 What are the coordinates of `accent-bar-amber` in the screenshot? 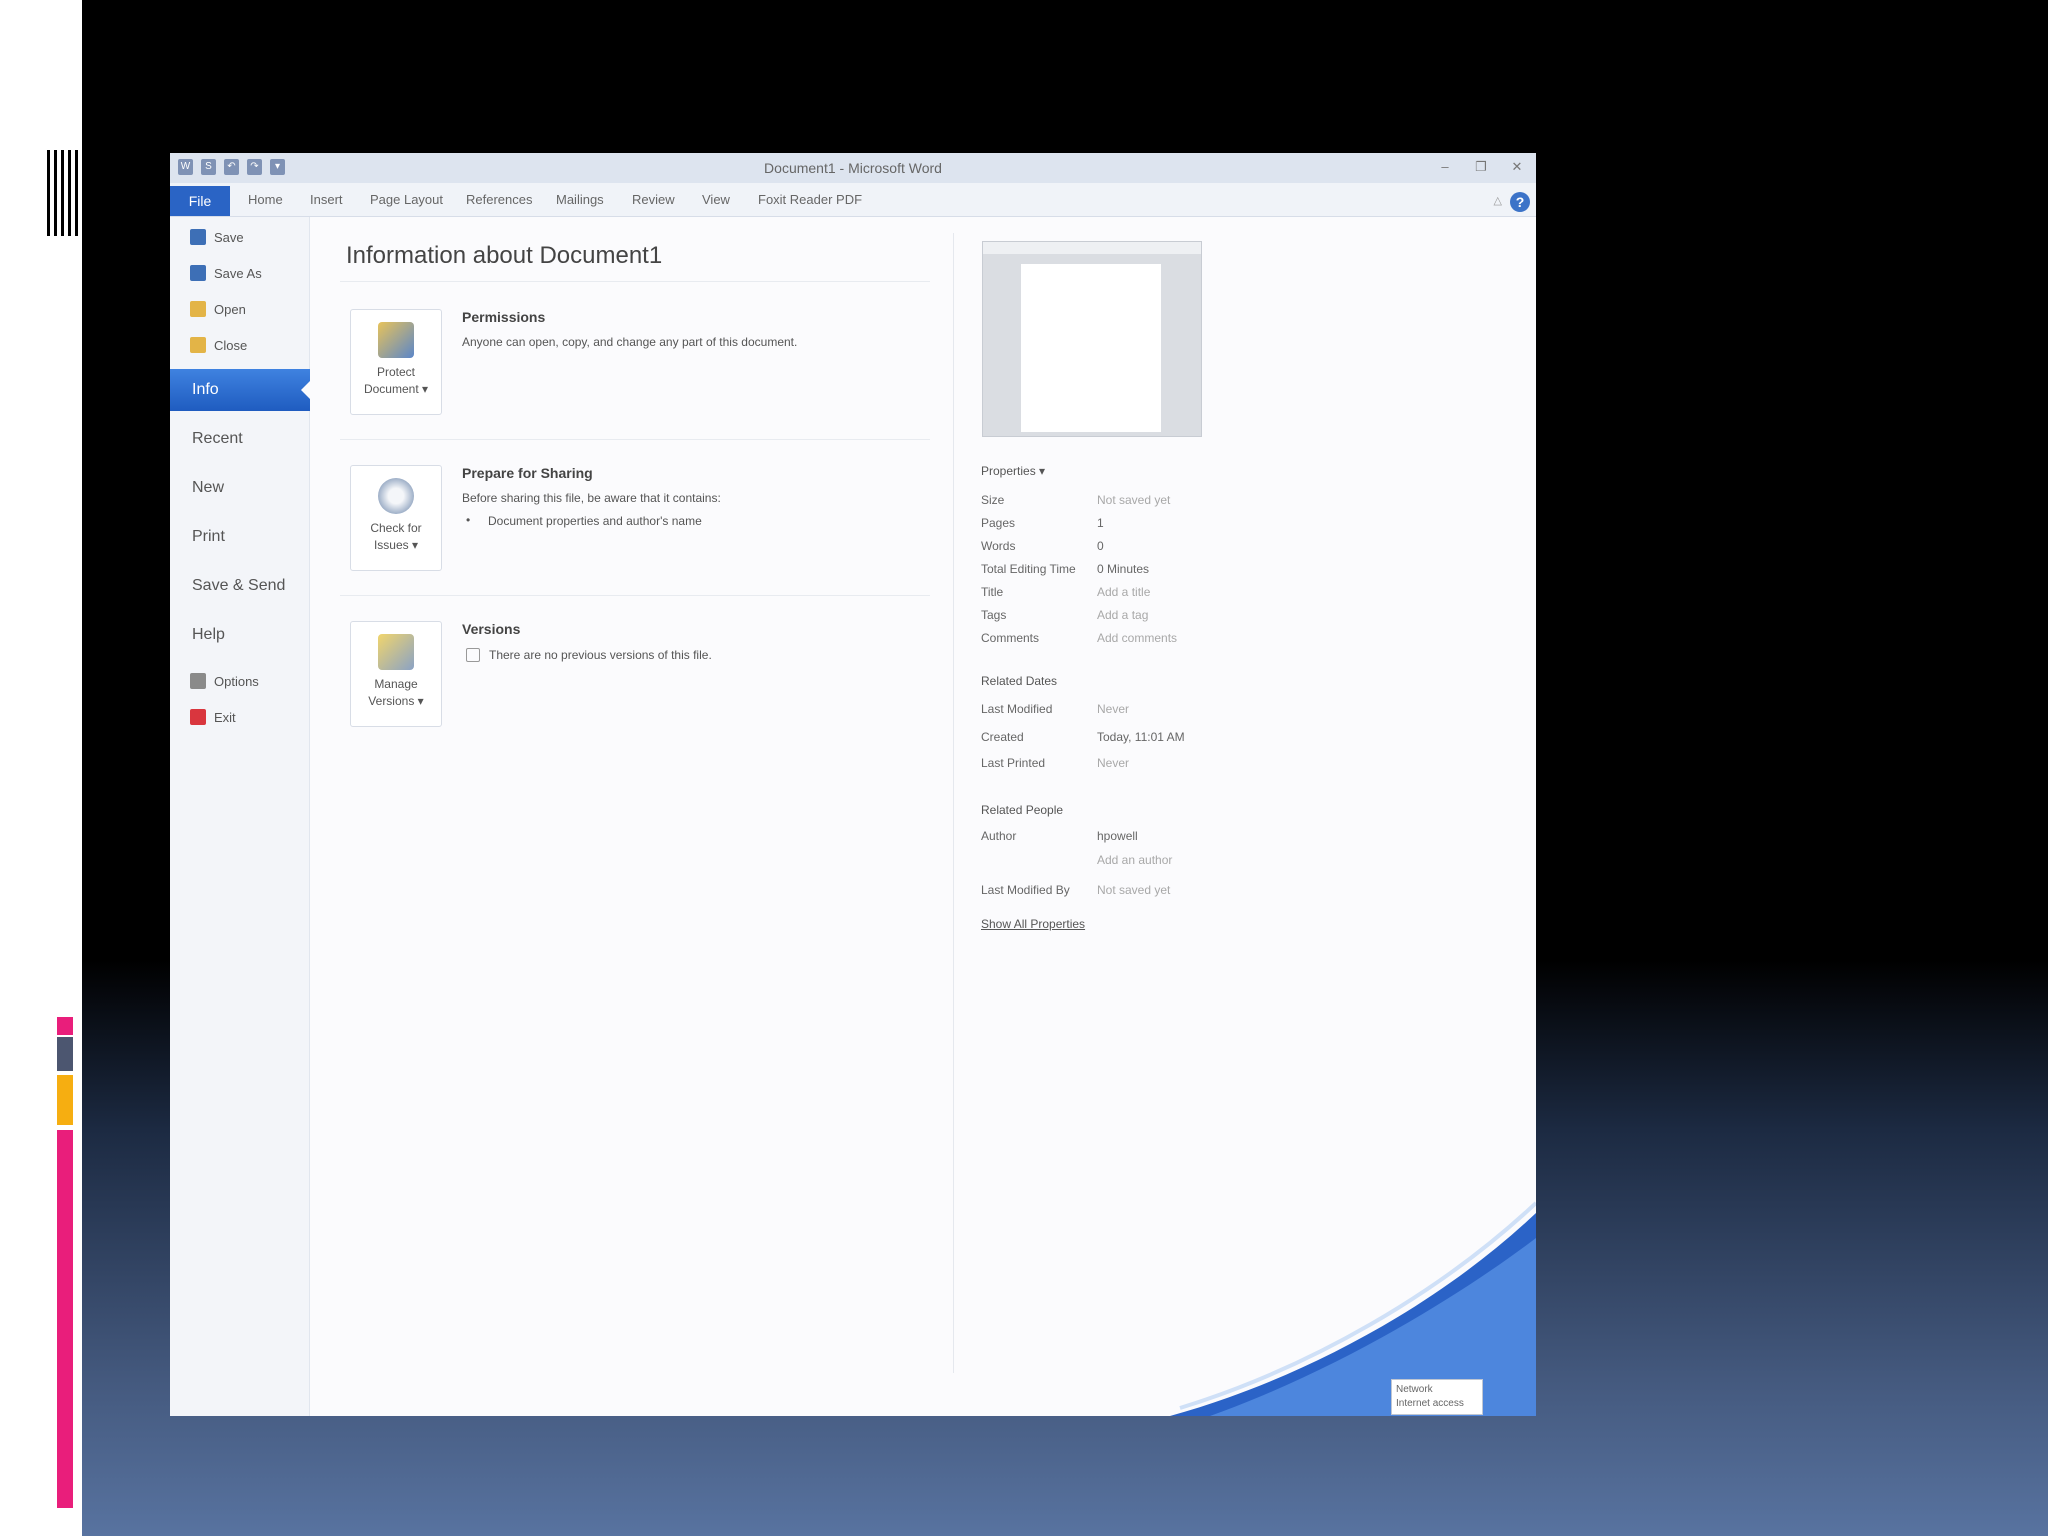 It's located at (65, 1100).